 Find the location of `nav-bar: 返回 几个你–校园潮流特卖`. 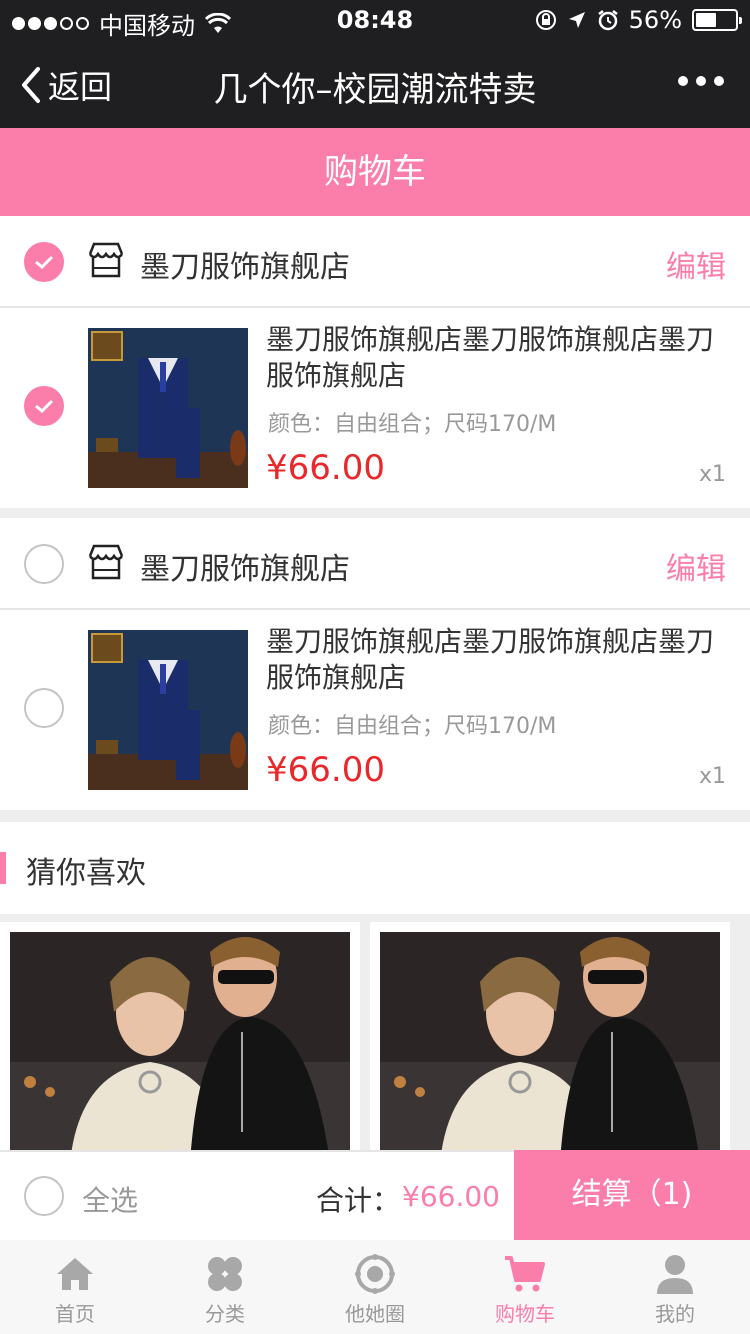

nav-bar: 返回 几个你–校园潮流特卖 is located at coordinates (375, 84).